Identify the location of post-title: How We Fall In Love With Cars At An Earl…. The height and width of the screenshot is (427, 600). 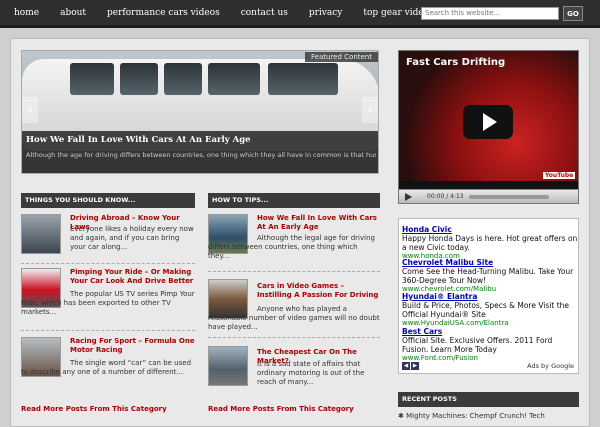
(318, 223).